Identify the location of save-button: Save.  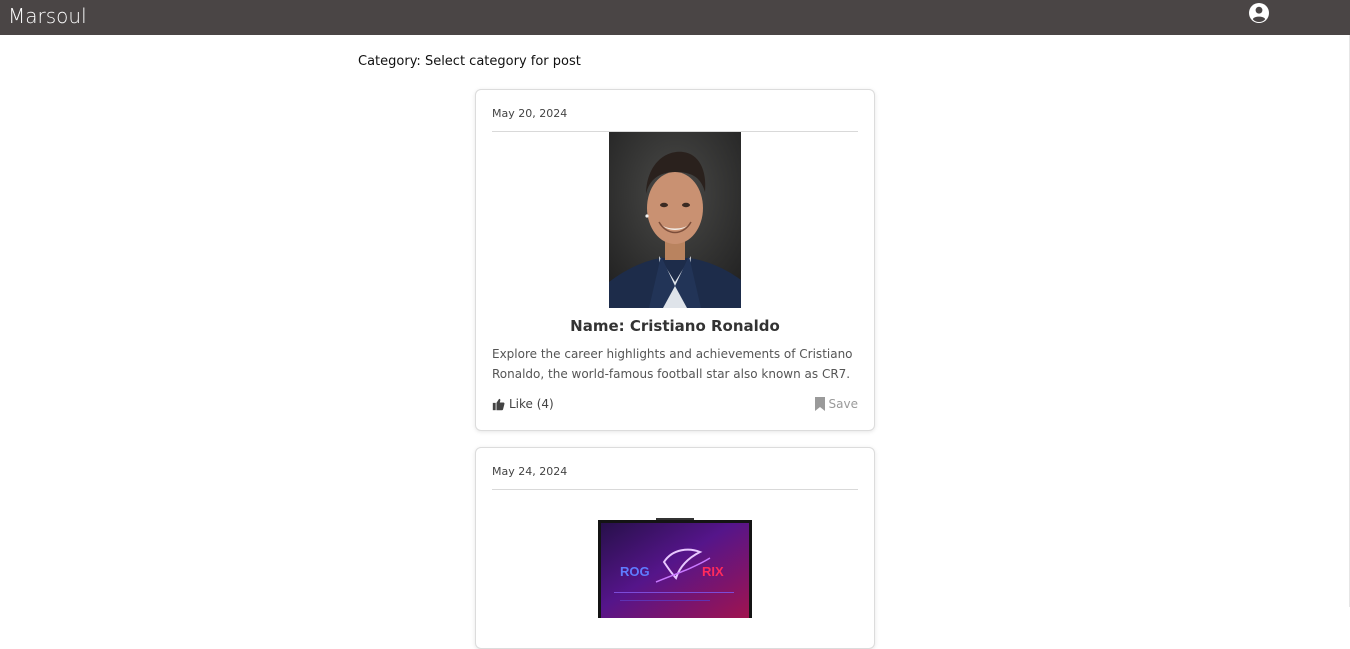
(836, 404).